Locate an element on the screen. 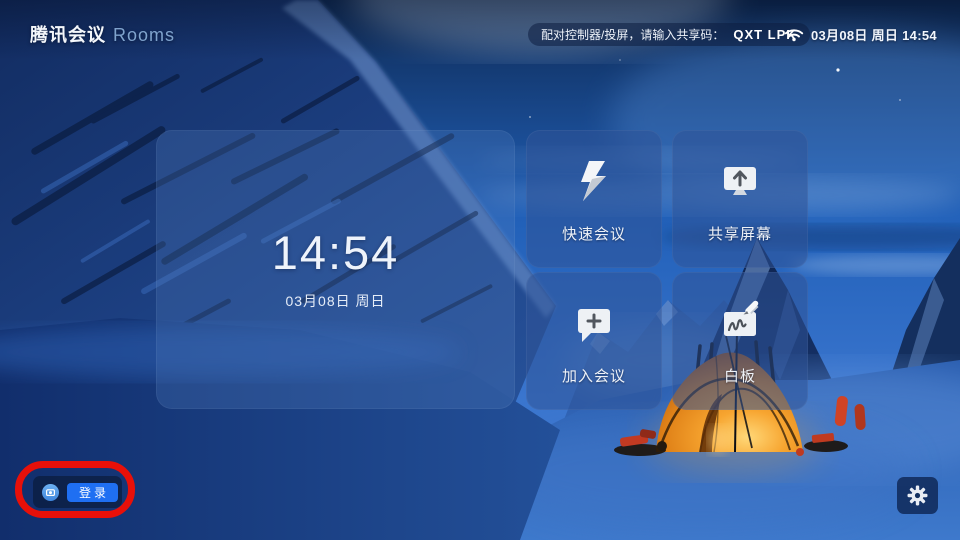  clock-time: 14:54 is located at coordinates (335, 252).